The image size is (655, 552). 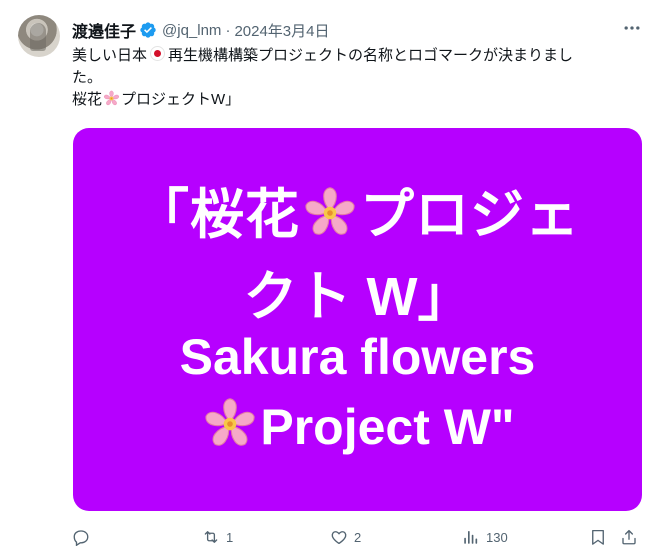 I want to click on bookmark-button, so click(x=598, y=537).